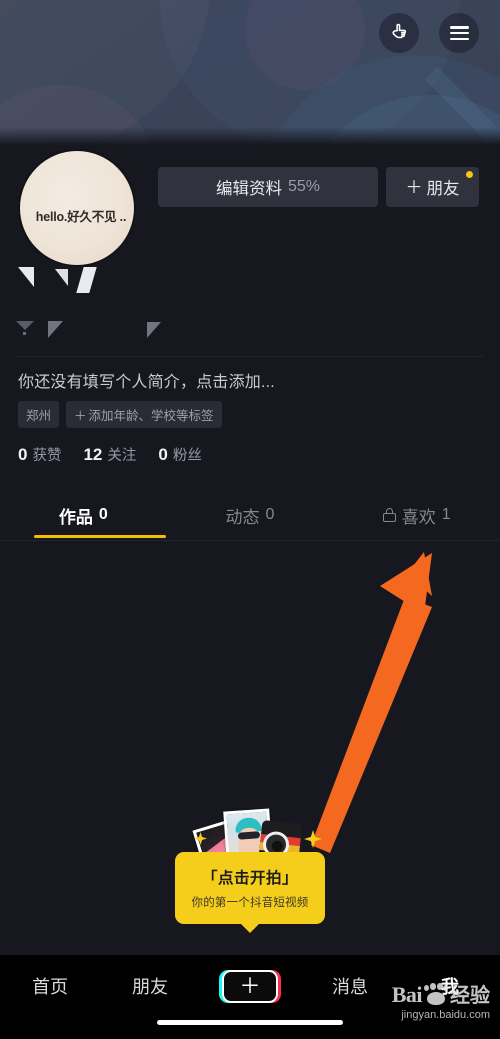 Image resolution: width=500 pixels, height=1039 pixels. I want to click on stat-following: 12 关注, so click(109, 454).